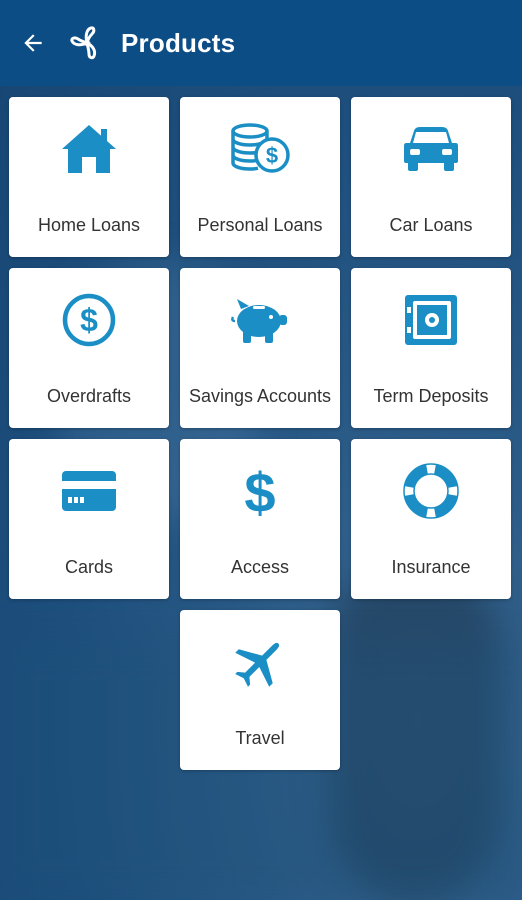 This screenshot has height=900, width=522. What do you see at coordinates (260, 738) in the screenshot?
I see `product-label: Travel` at bounding box center [260, 738].